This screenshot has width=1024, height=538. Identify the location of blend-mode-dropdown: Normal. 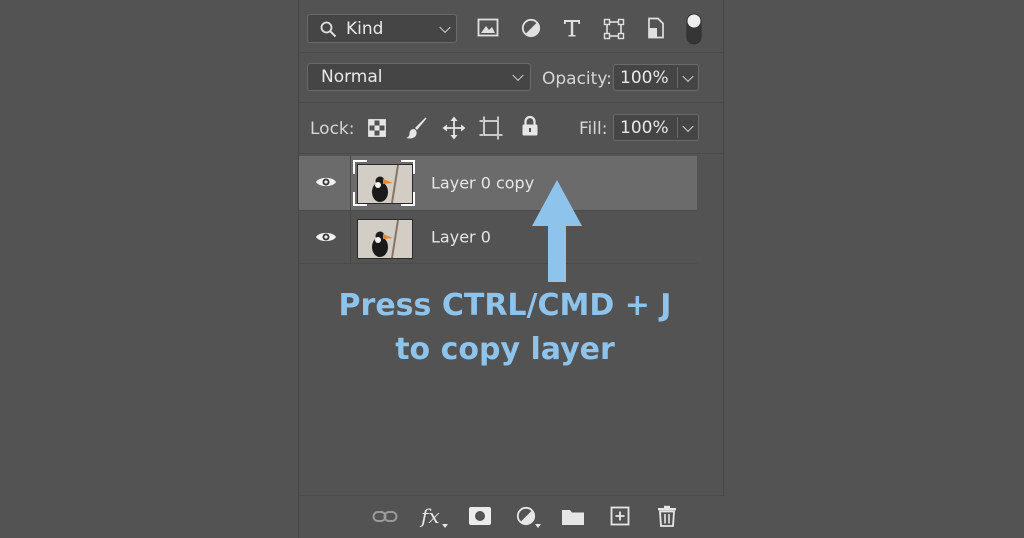
(419, 77).